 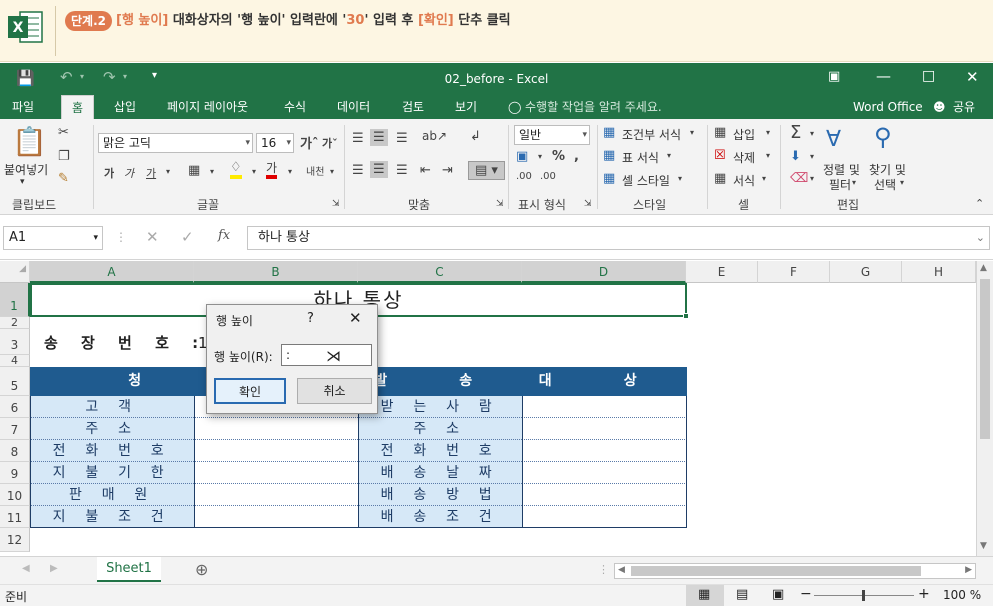 What do you see at coordinates (883, 137) in the screenshot?
I see `find-select-icon: ⚲` at bounding box center [883, 137].